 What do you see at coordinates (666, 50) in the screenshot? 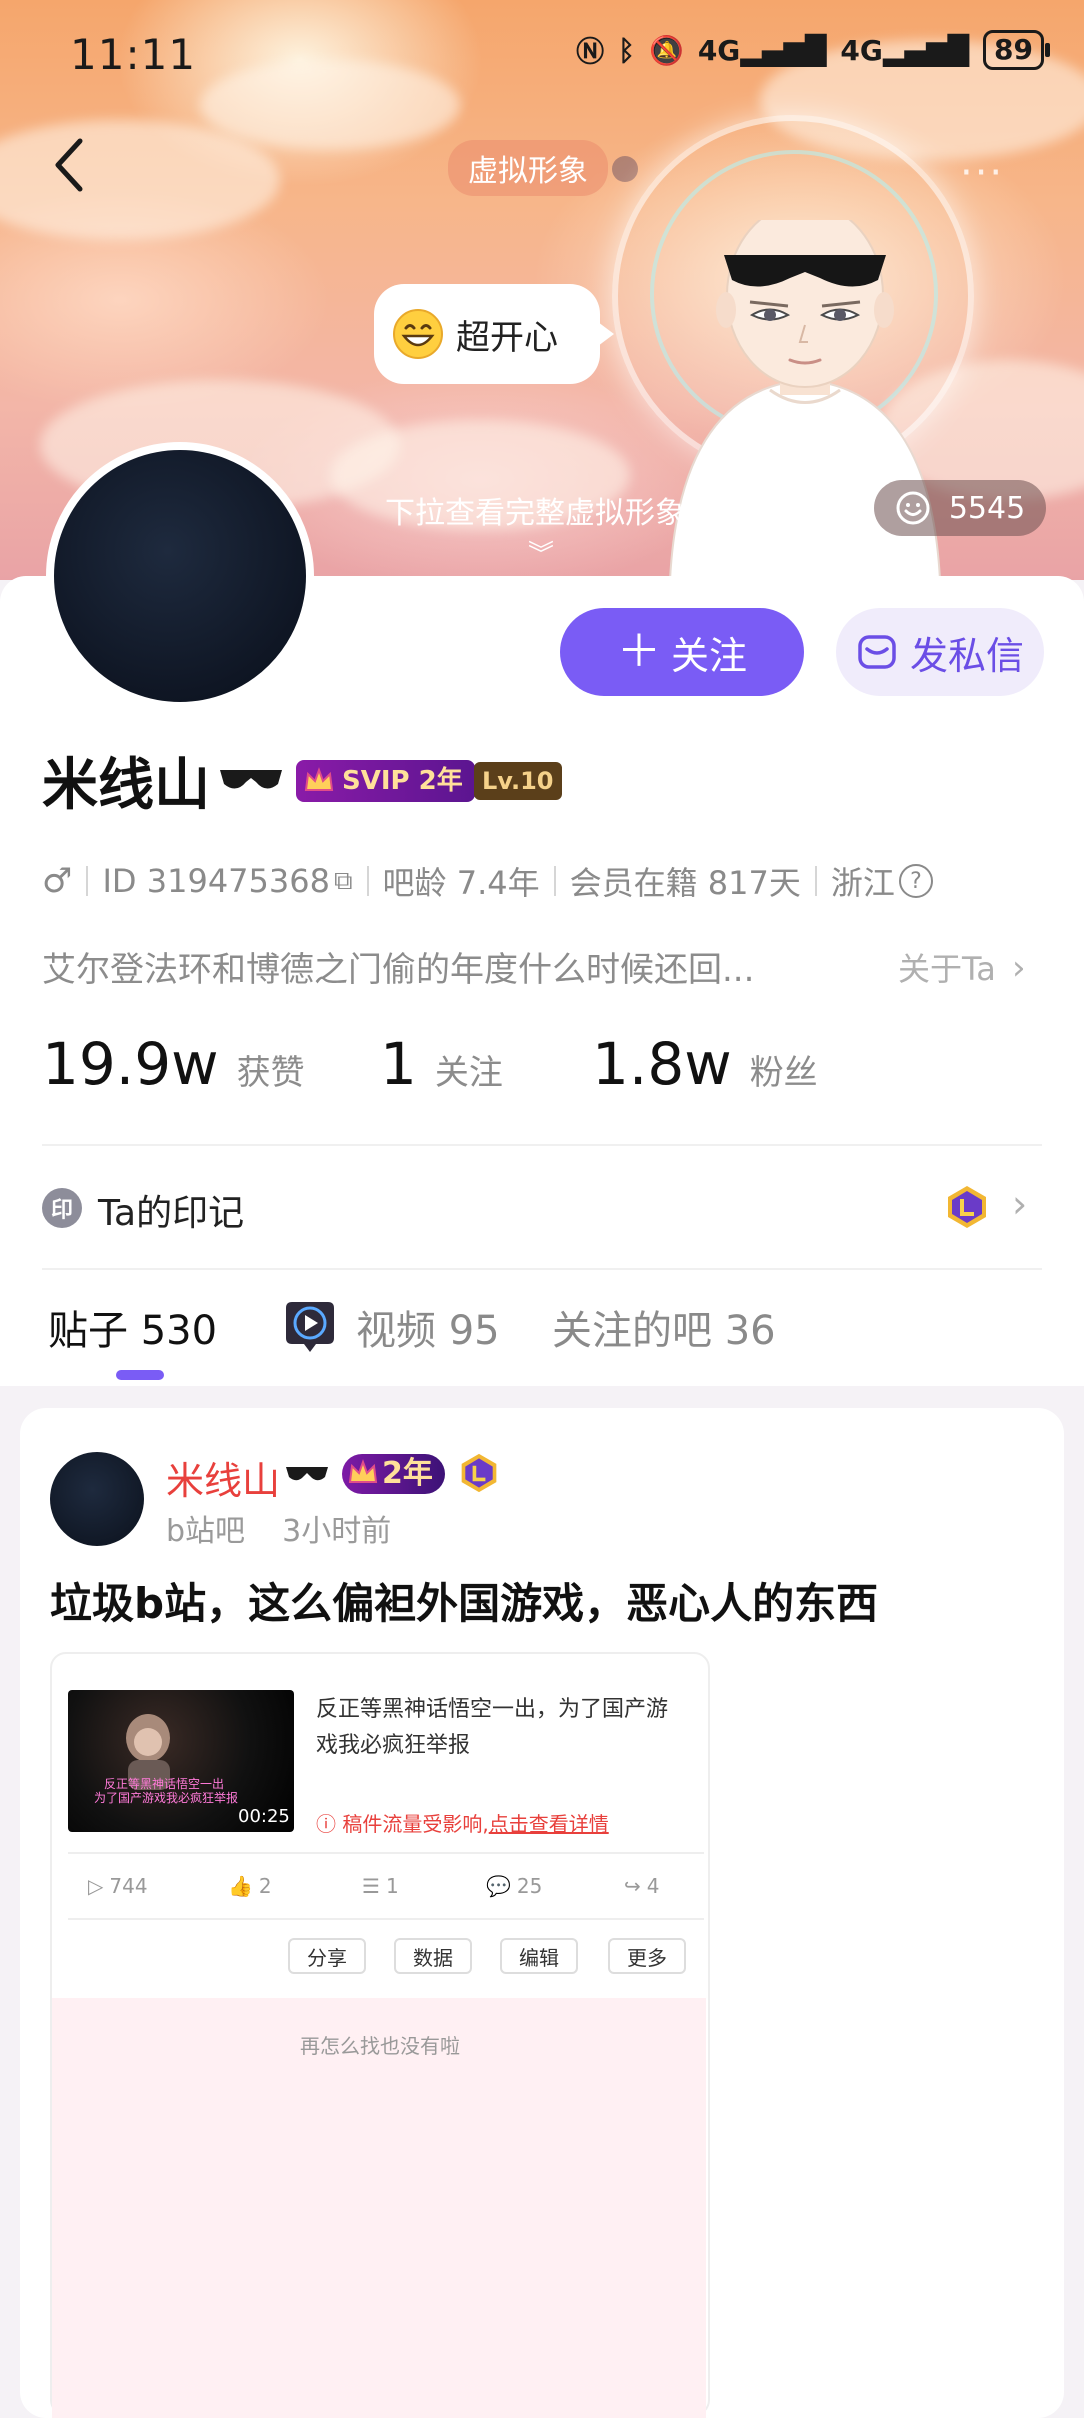
I see `mute-bell-icon: 🔕` at bounding box center [666, 50].